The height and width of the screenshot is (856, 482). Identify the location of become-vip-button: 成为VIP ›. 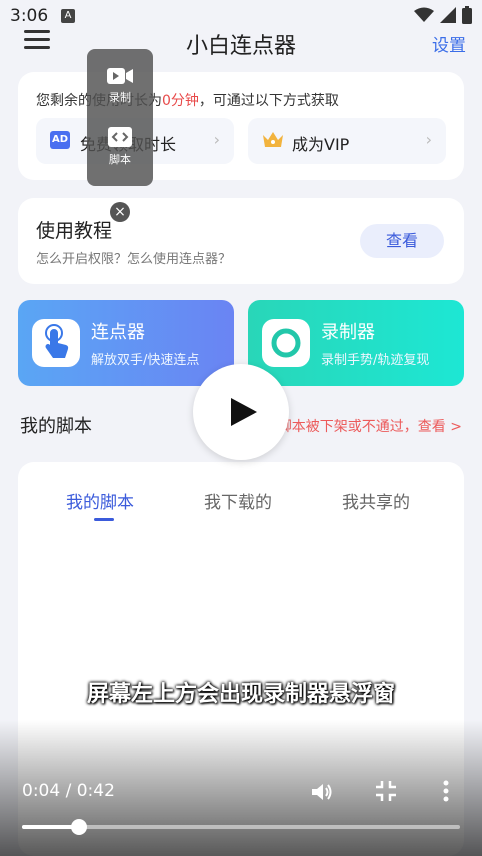
(347, 141).